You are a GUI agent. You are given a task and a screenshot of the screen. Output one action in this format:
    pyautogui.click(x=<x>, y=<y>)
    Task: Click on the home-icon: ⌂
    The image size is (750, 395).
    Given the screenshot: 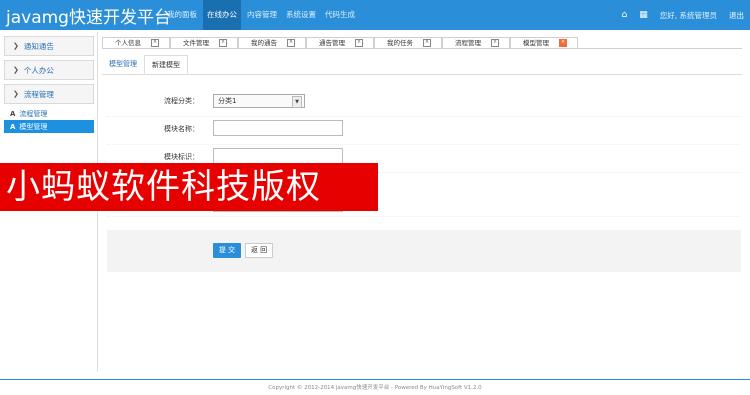 What is the action you would take?
    pyautogui.click(x=624, y=15)
    